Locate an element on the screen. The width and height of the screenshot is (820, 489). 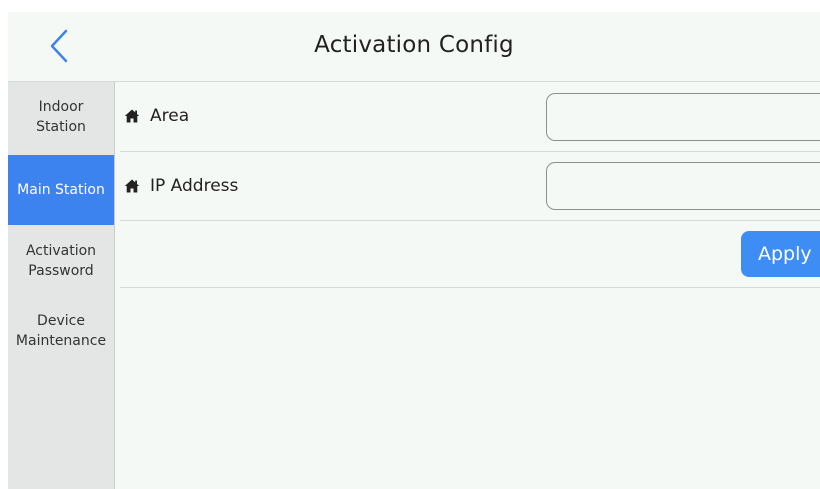
ip-address-label: IP Address is located at coordinates (194, 186).